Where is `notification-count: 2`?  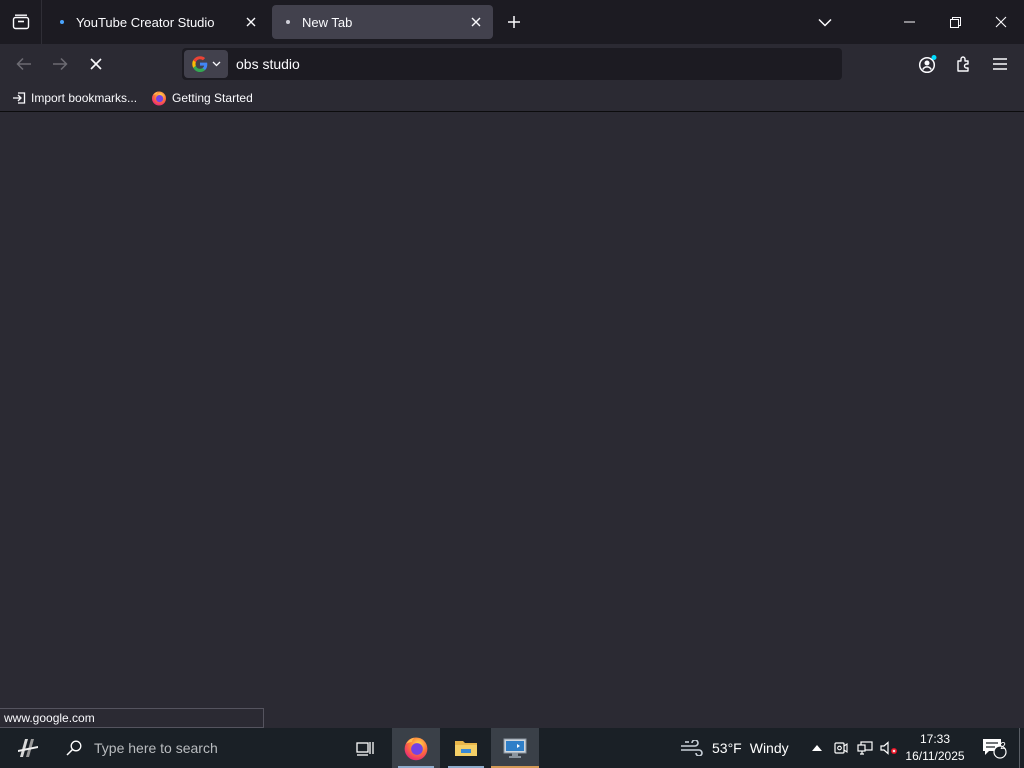
notification-count: 2 is located at coordinates (1003, 746).